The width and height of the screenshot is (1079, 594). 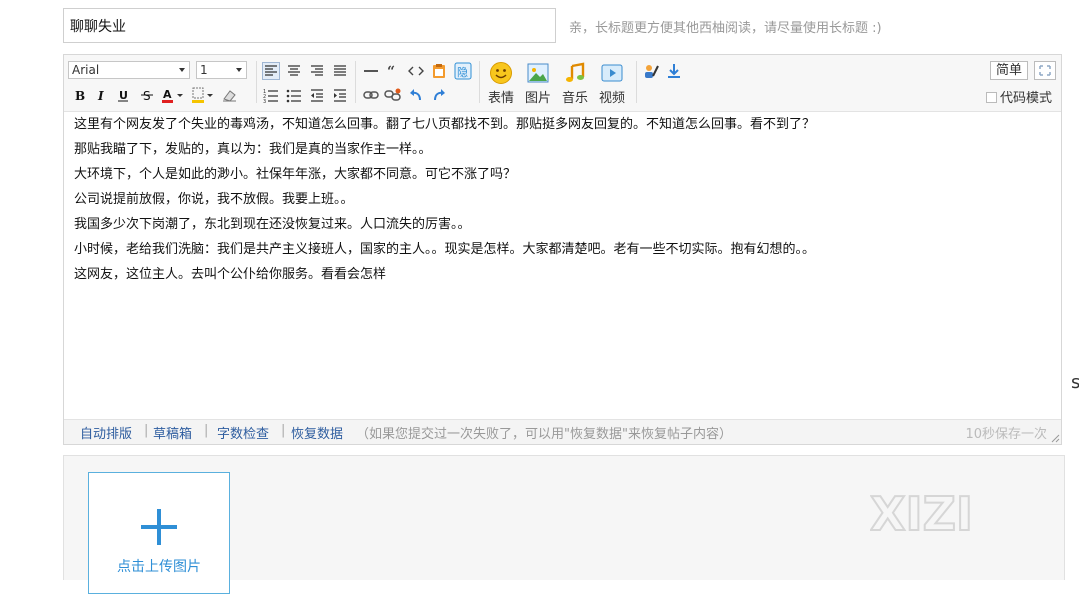 I want to click on clear-format-button, so click(x=229, y=95).